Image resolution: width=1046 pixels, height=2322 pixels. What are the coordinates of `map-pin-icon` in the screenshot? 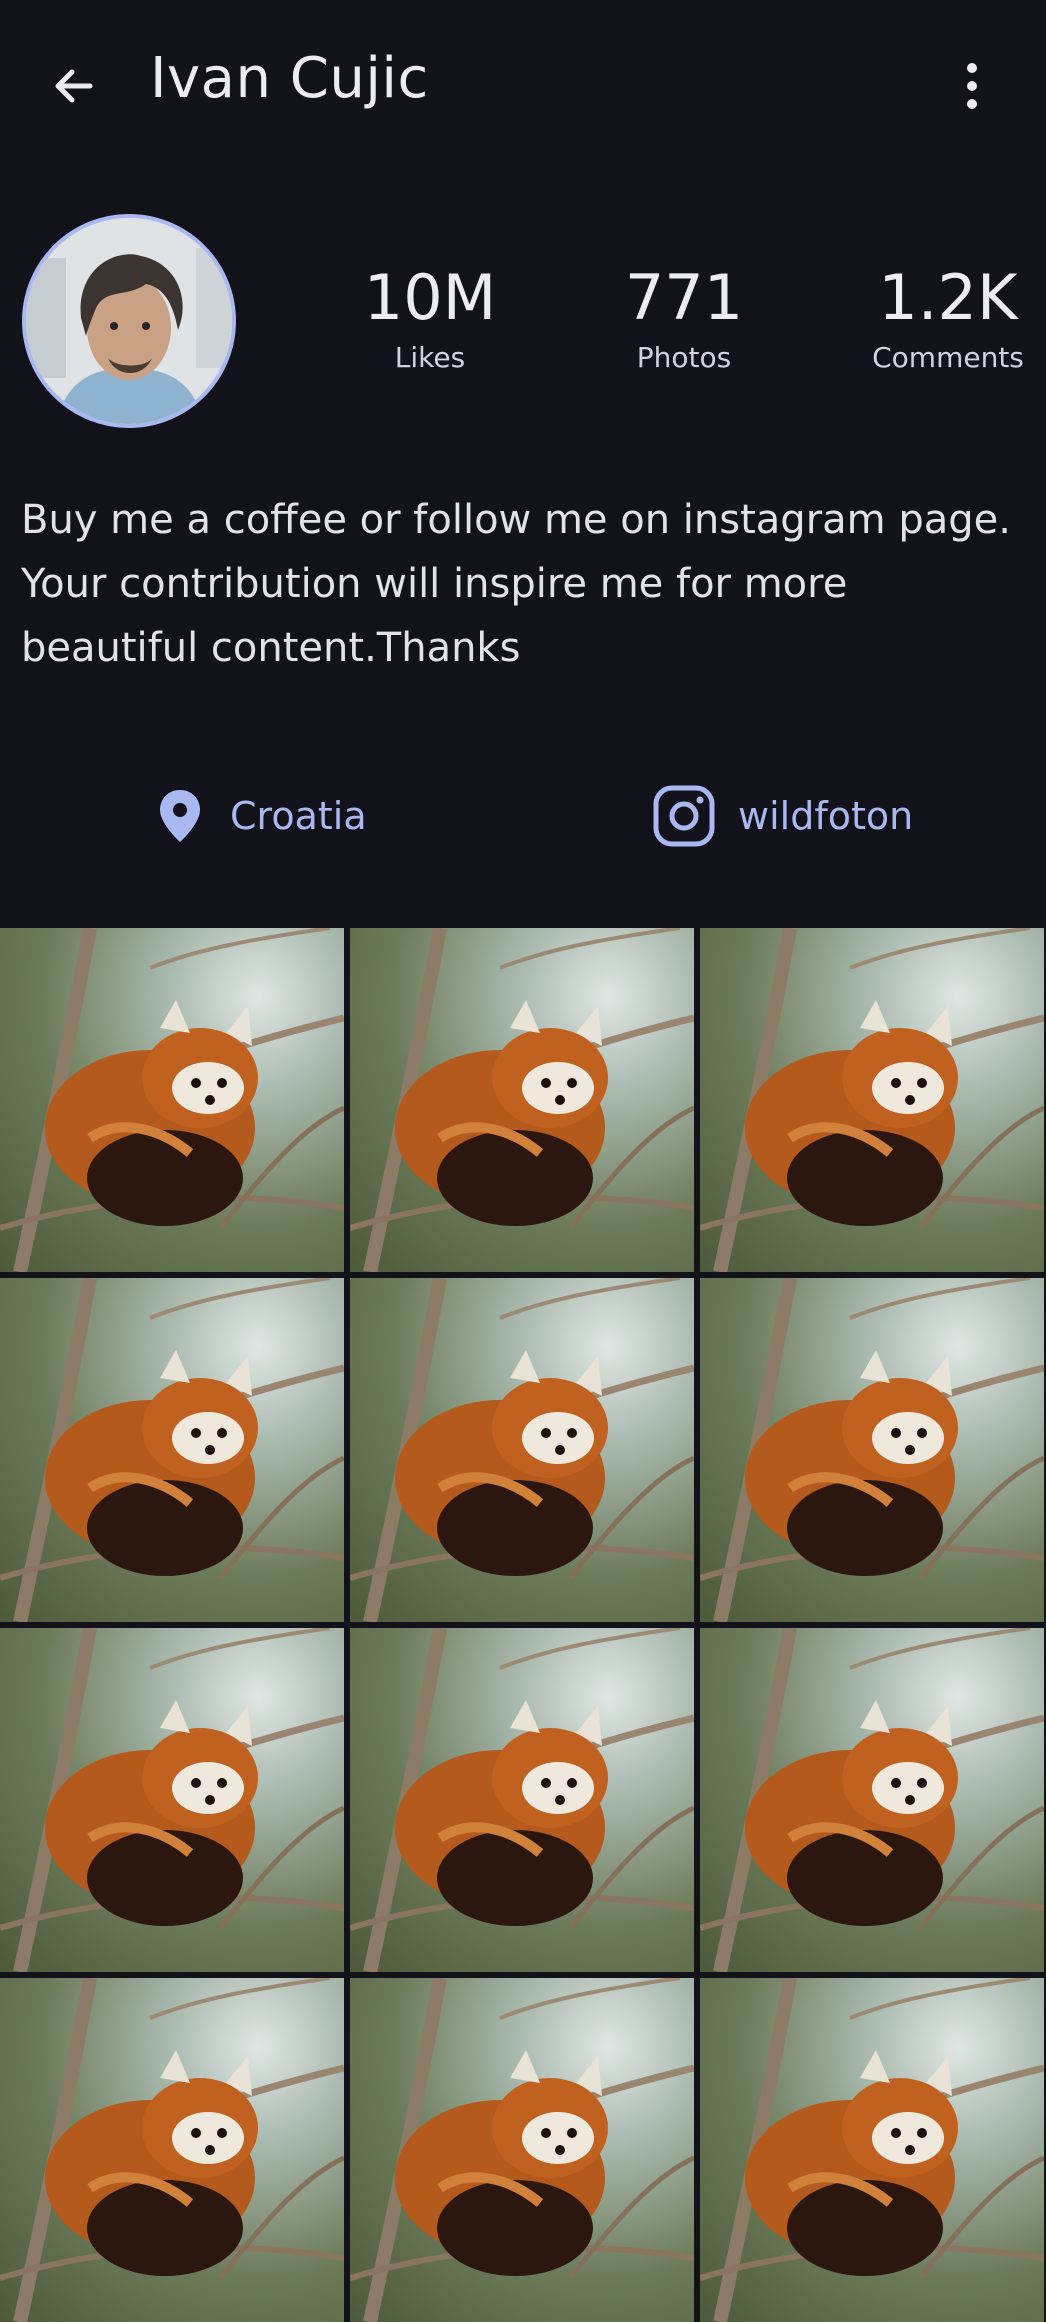 It's located at (180, 816).